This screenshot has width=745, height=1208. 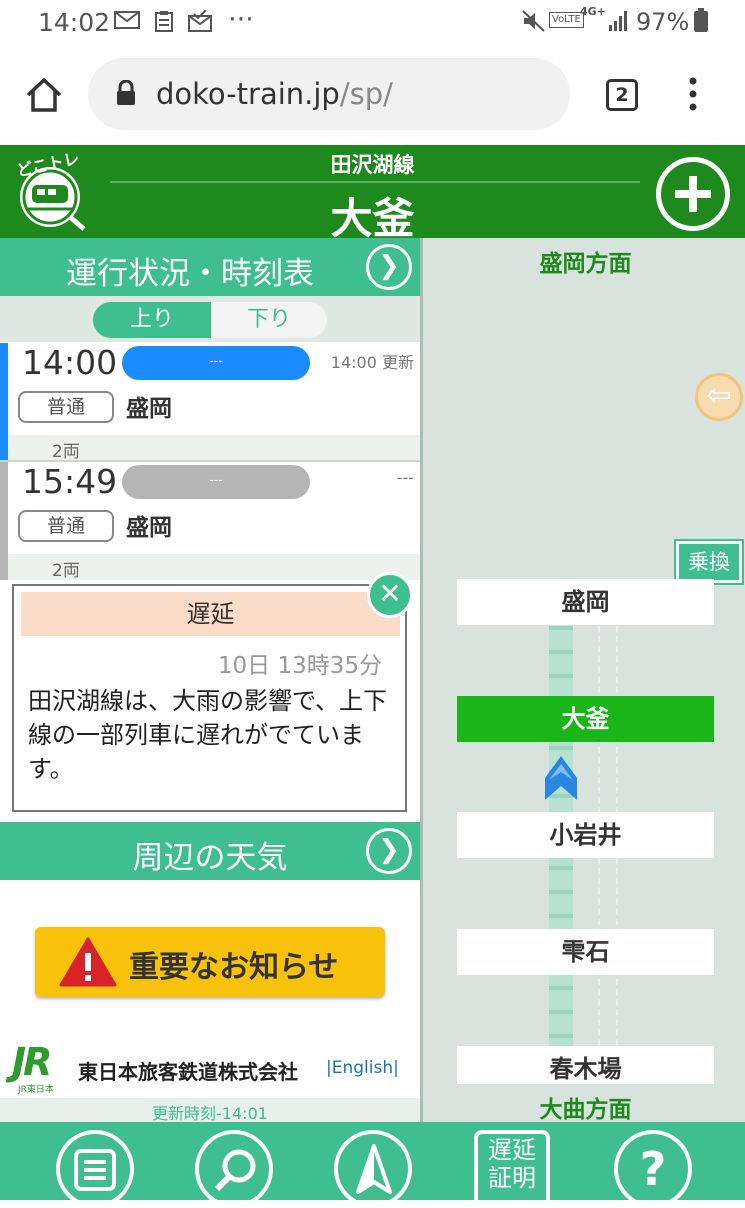 I want to click on jr-east-logo: JR JR東日本, so click(x=41, y=1067).